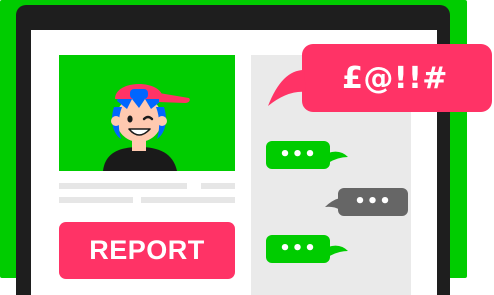 This screenshot has width=494, height=295. I want to click on cartoon-kid-with-cap-icon, so click(146, 127).